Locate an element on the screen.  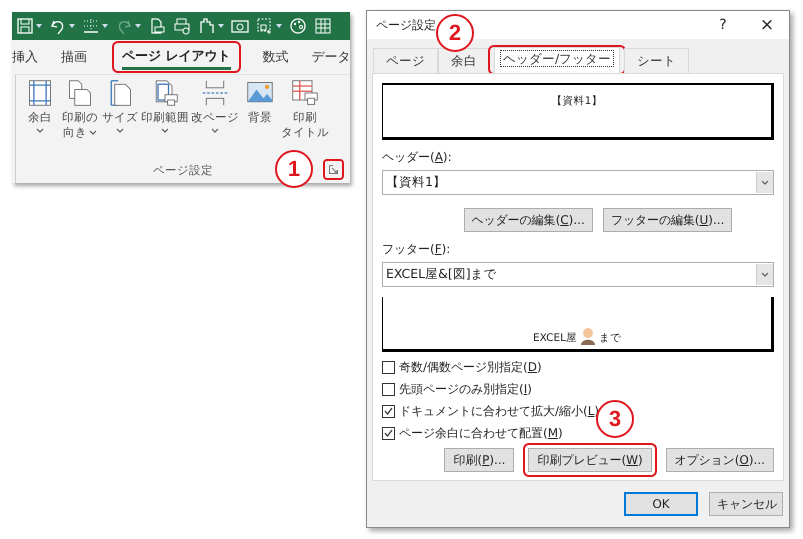
dropdown-field: 【資料1】 is located at coordinates (578, 182).